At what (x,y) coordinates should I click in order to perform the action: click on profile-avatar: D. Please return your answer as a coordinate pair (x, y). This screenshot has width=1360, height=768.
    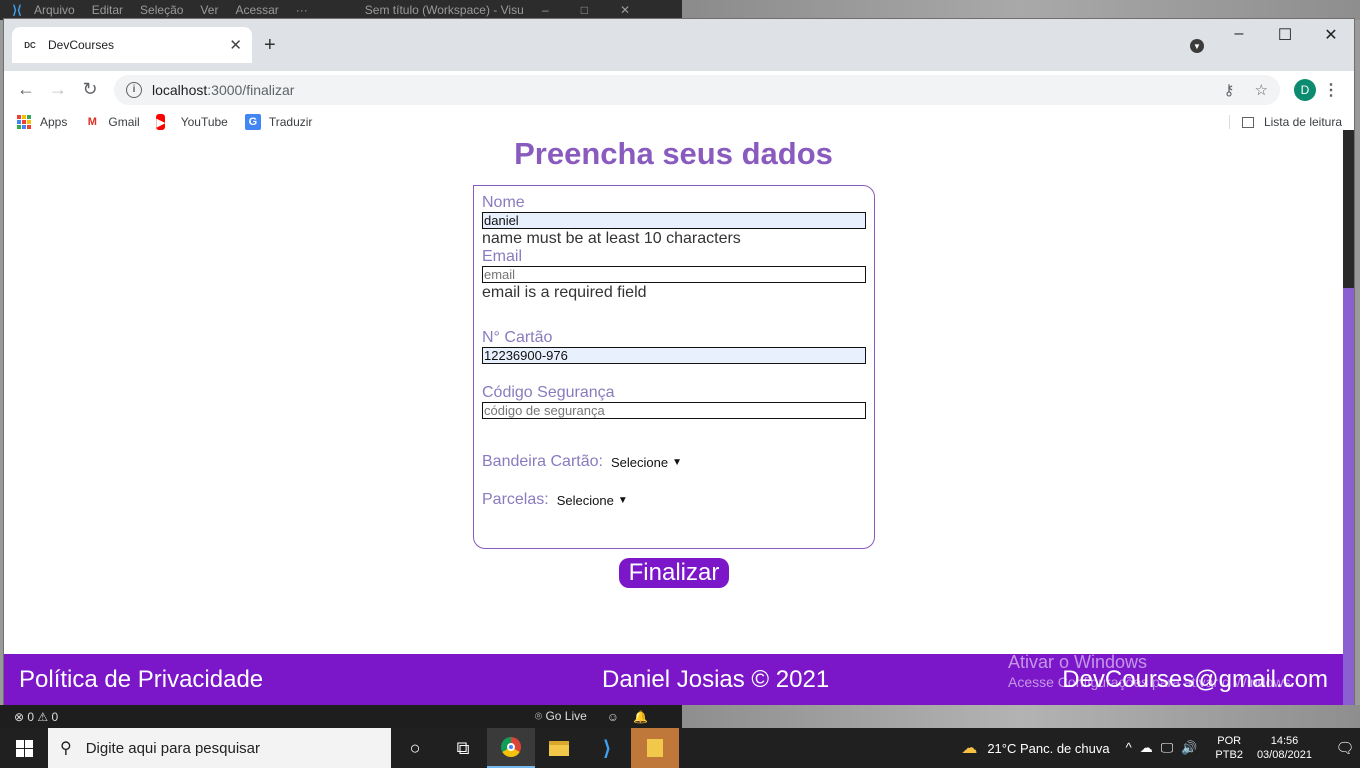
    Looking at the image, I should click on (1305, 89).